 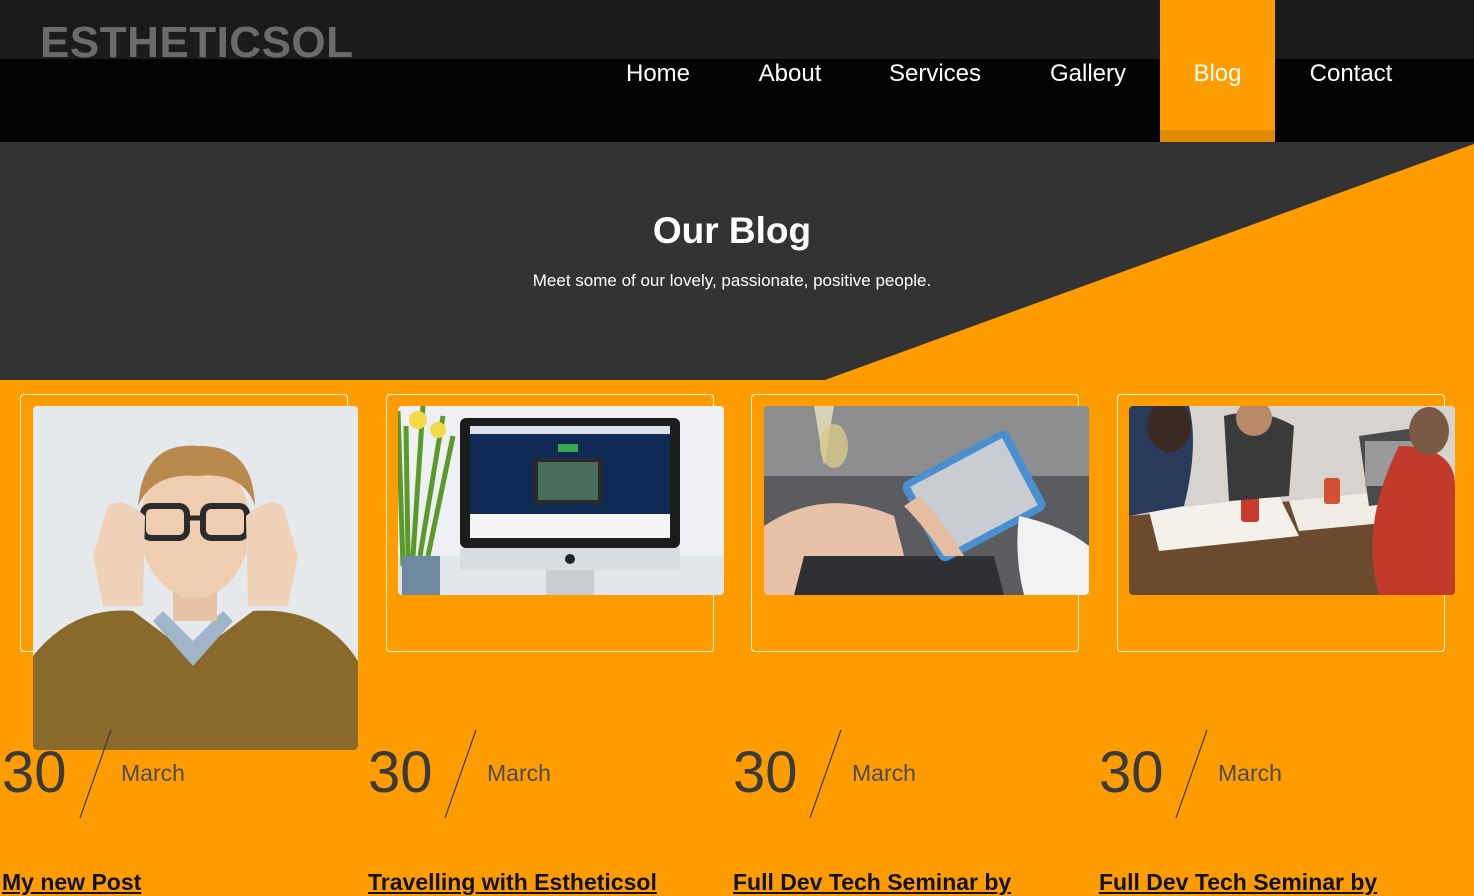 I want to click on nav-blog: Blog, so click(x=1217, y=71).